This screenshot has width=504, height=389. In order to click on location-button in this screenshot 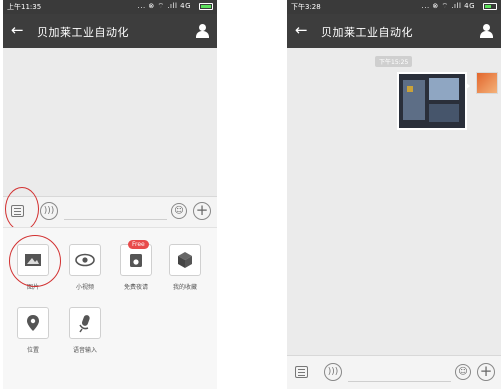, I will do `click(33, 323)`.